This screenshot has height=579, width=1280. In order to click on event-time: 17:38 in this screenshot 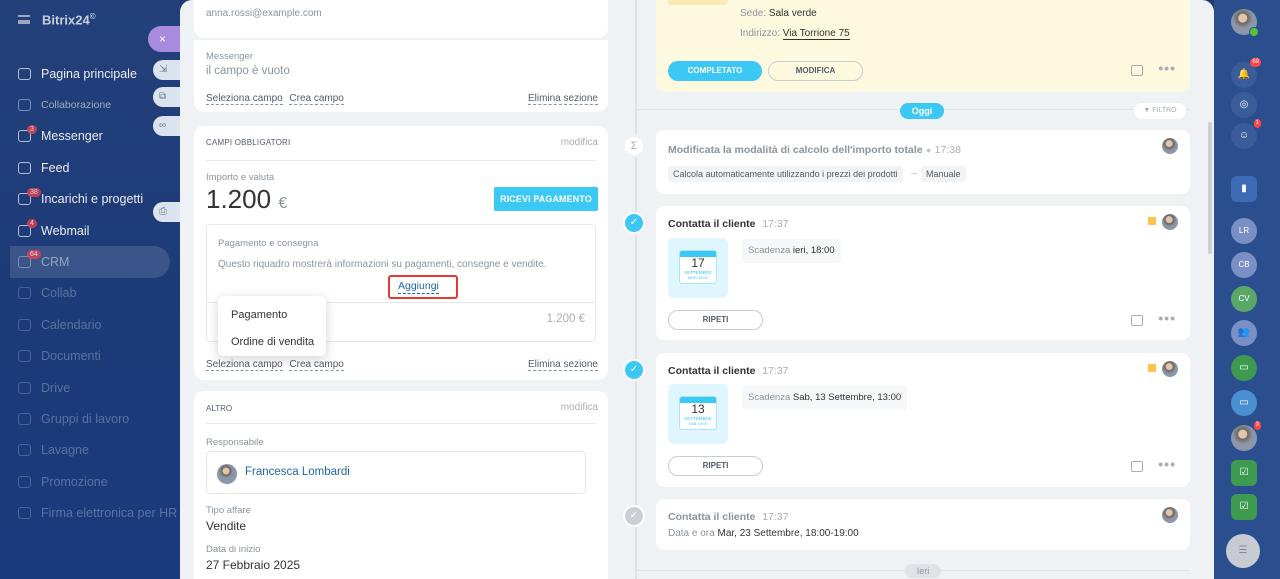, I will do `click(947, 150)`.